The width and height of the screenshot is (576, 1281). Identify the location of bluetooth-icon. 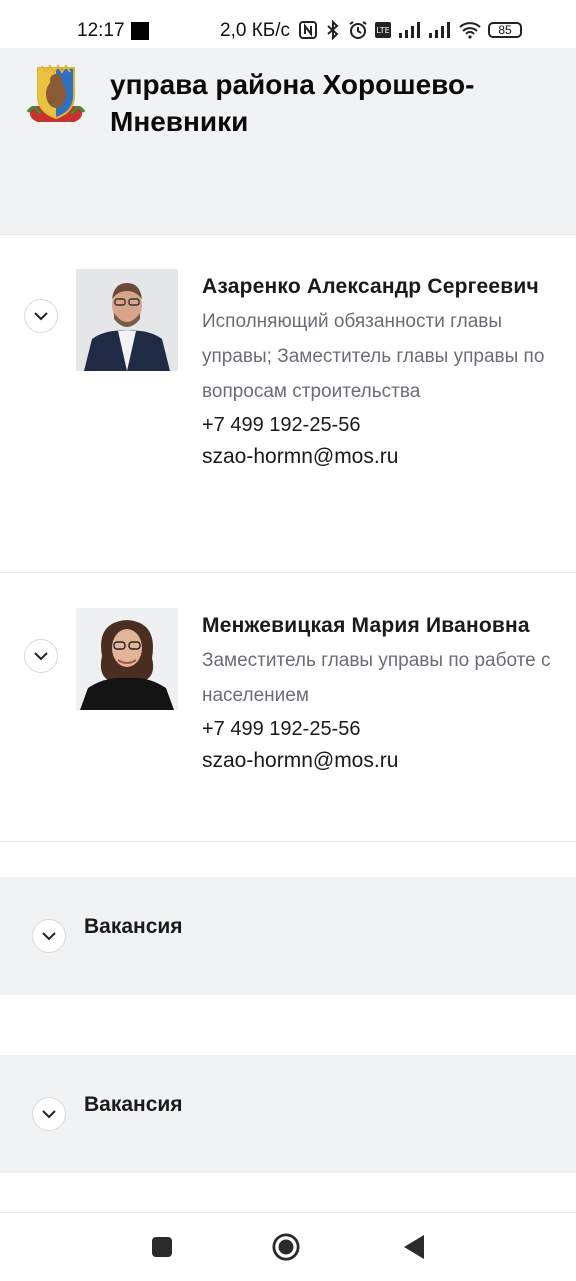
(333, 30).